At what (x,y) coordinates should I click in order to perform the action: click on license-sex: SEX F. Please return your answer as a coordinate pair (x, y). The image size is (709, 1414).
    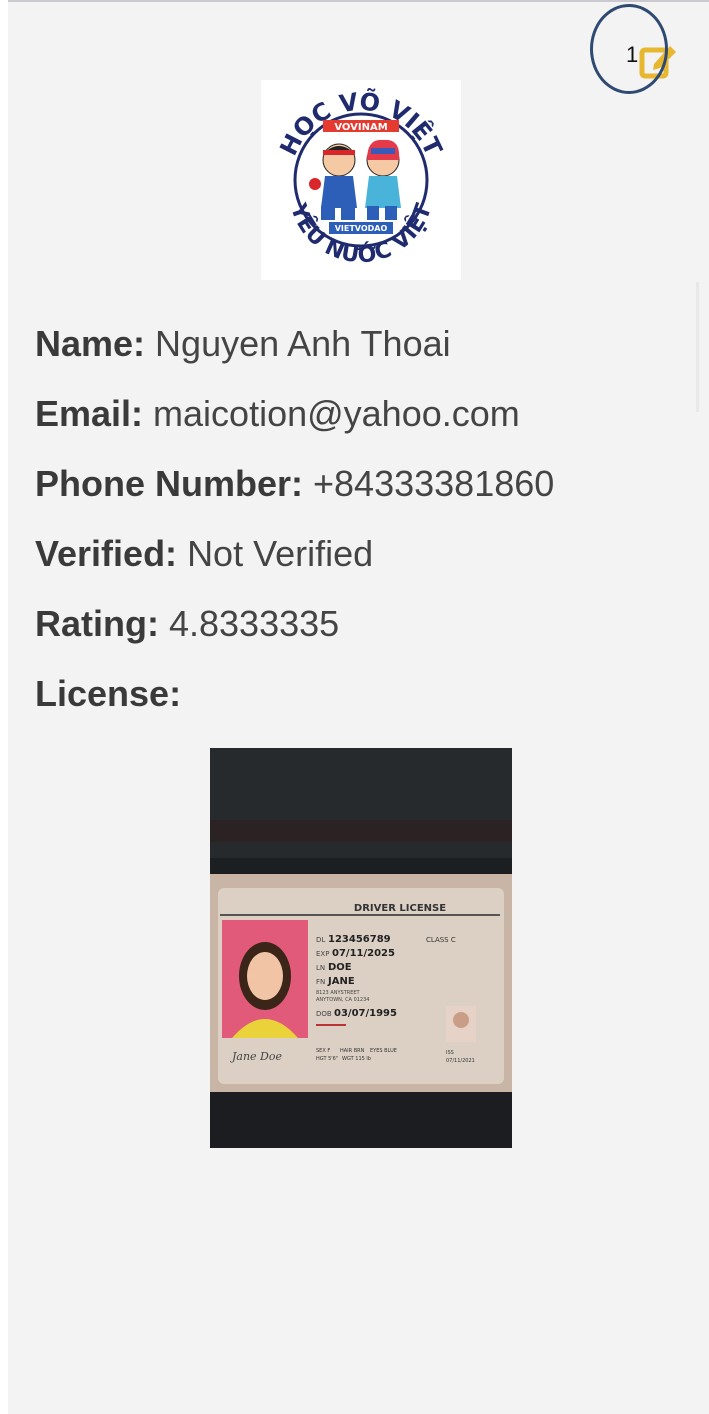
    Looking at the image, I should click on (323, 1051).